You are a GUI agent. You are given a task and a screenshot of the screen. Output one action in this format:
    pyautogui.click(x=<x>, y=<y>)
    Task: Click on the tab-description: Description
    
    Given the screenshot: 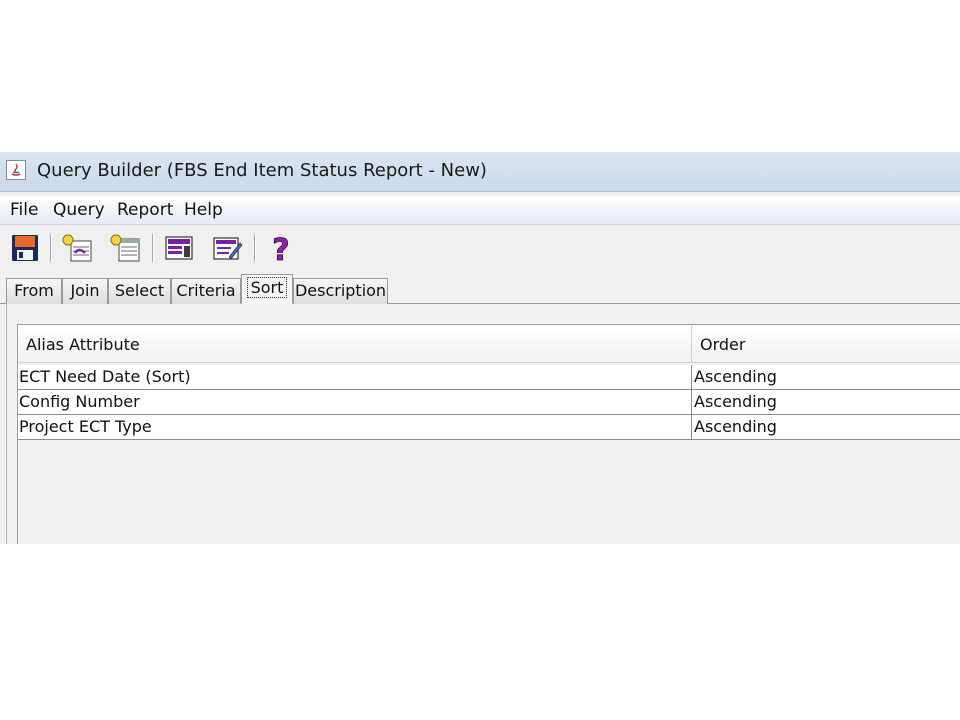 What is the action you would take?
    pyautogui.click(x=340, y=291)
    